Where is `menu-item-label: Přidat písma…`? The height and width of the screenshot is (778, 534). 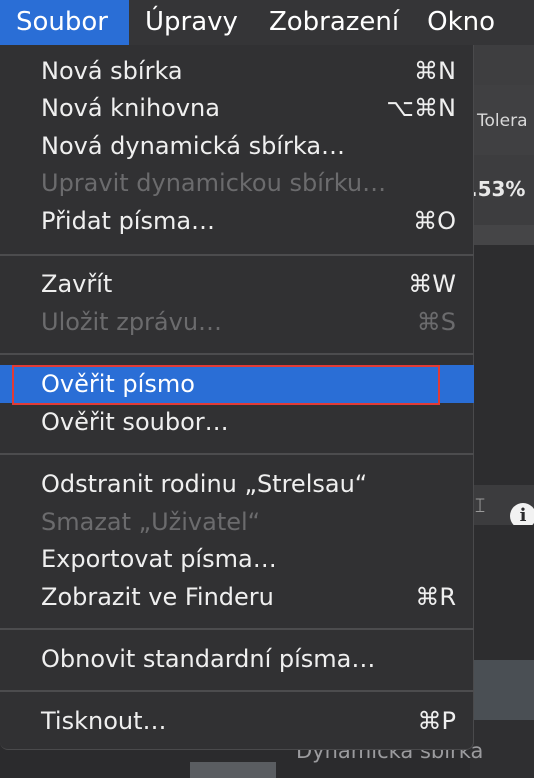 menu-item-label: Přidat písma… is located at coordinates (128, 221).